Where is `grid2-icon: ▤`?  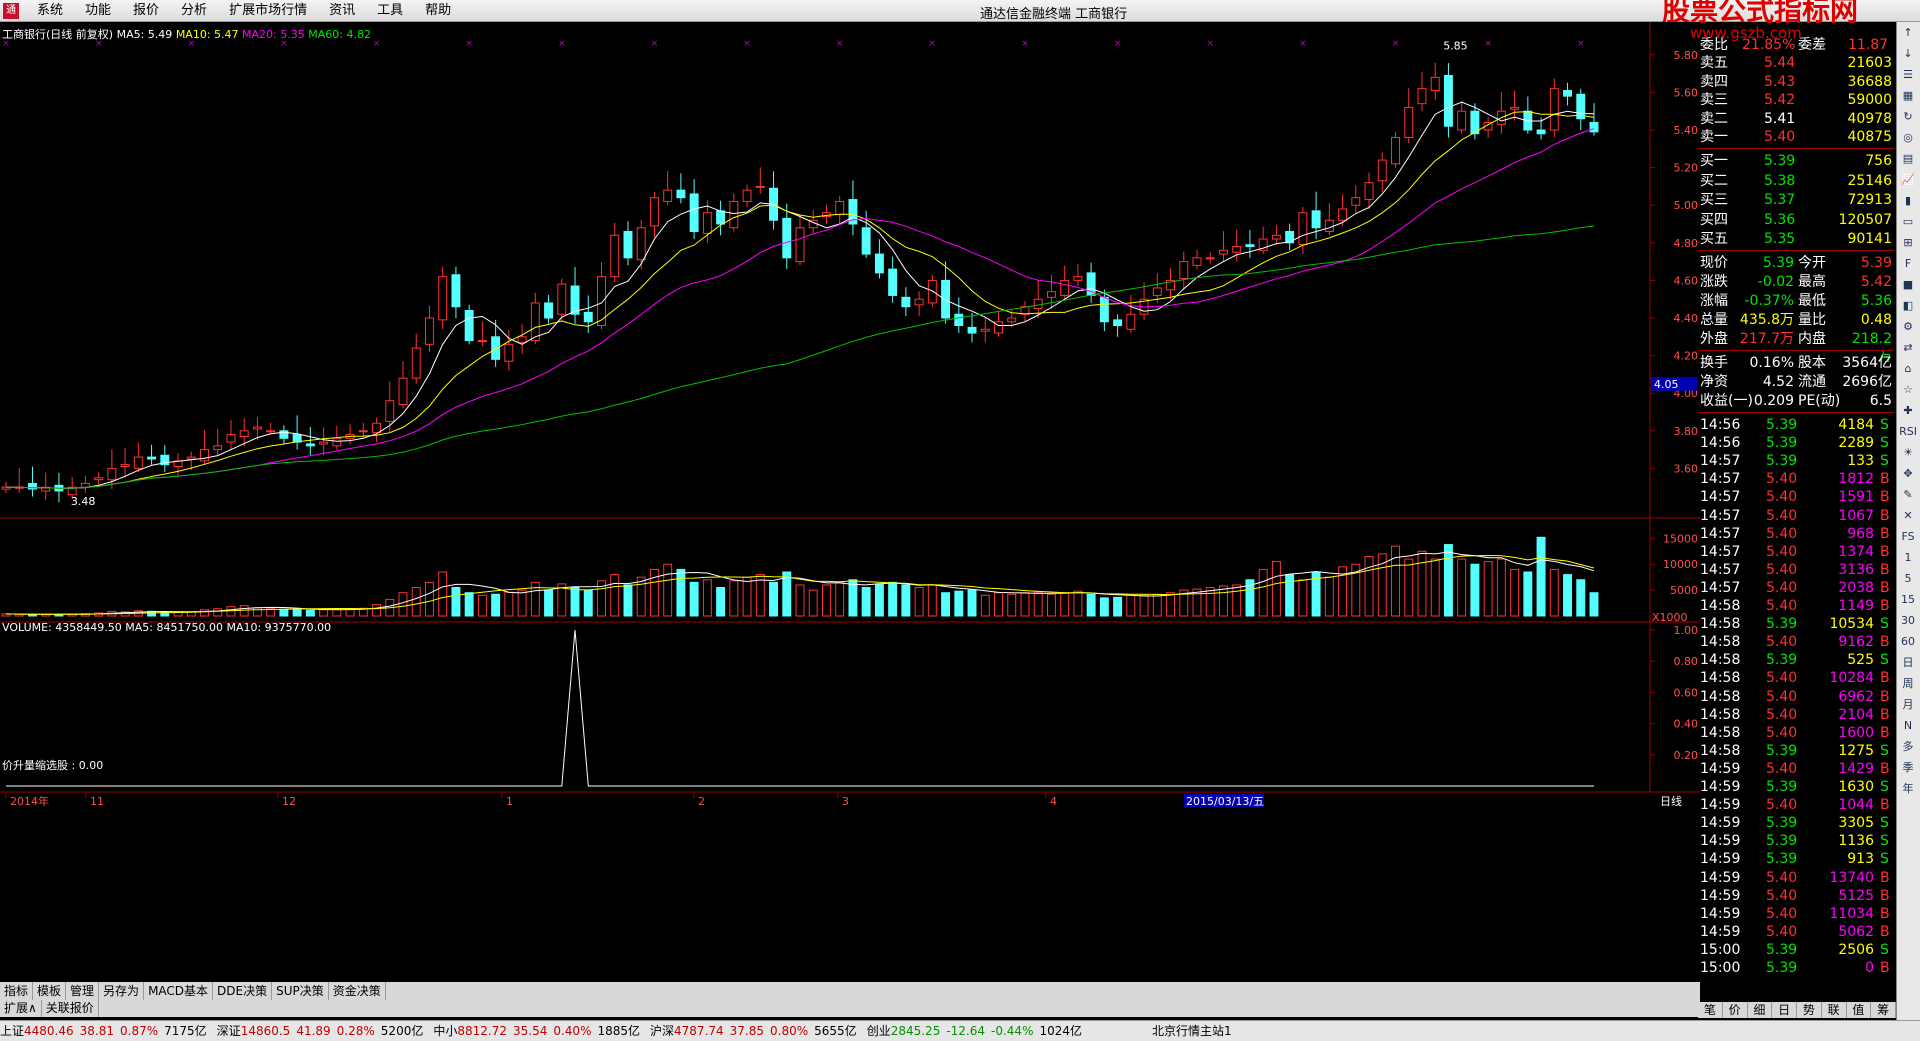
grid2-icon: ▤ is located at coordinates (1908, 159).